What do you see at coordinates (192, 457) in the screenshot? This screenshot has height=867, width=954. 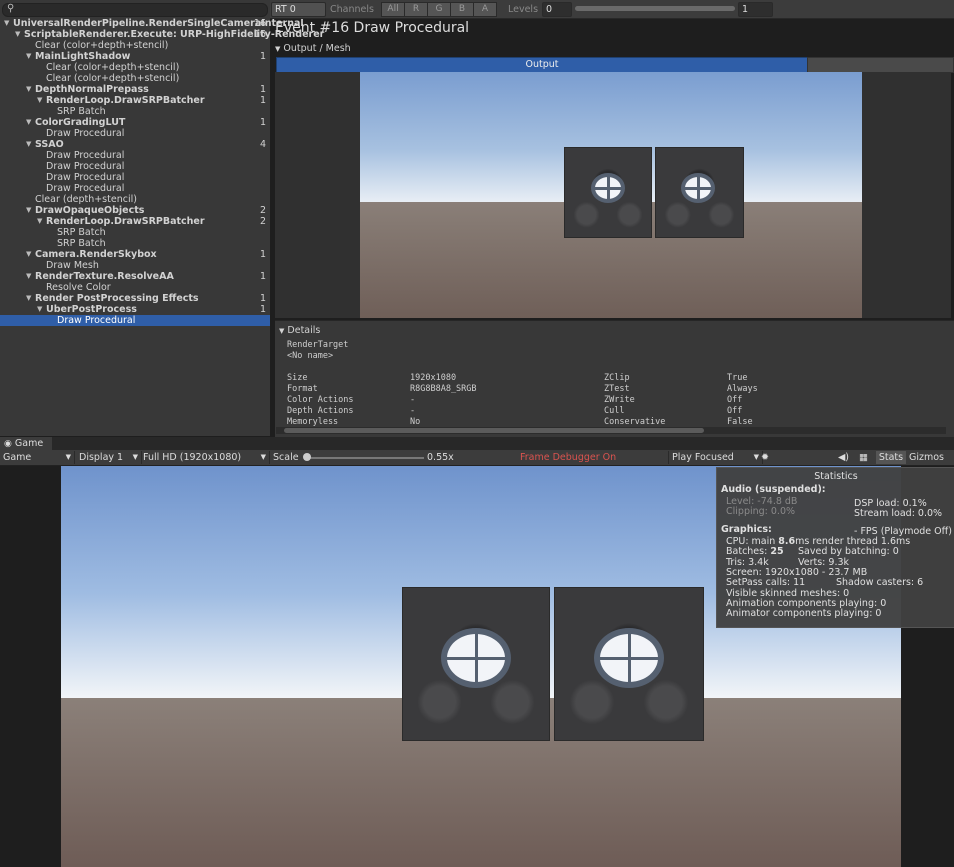 I see `resolution-label: Full HD (1920x1080)` at bounding box center [192, 457].